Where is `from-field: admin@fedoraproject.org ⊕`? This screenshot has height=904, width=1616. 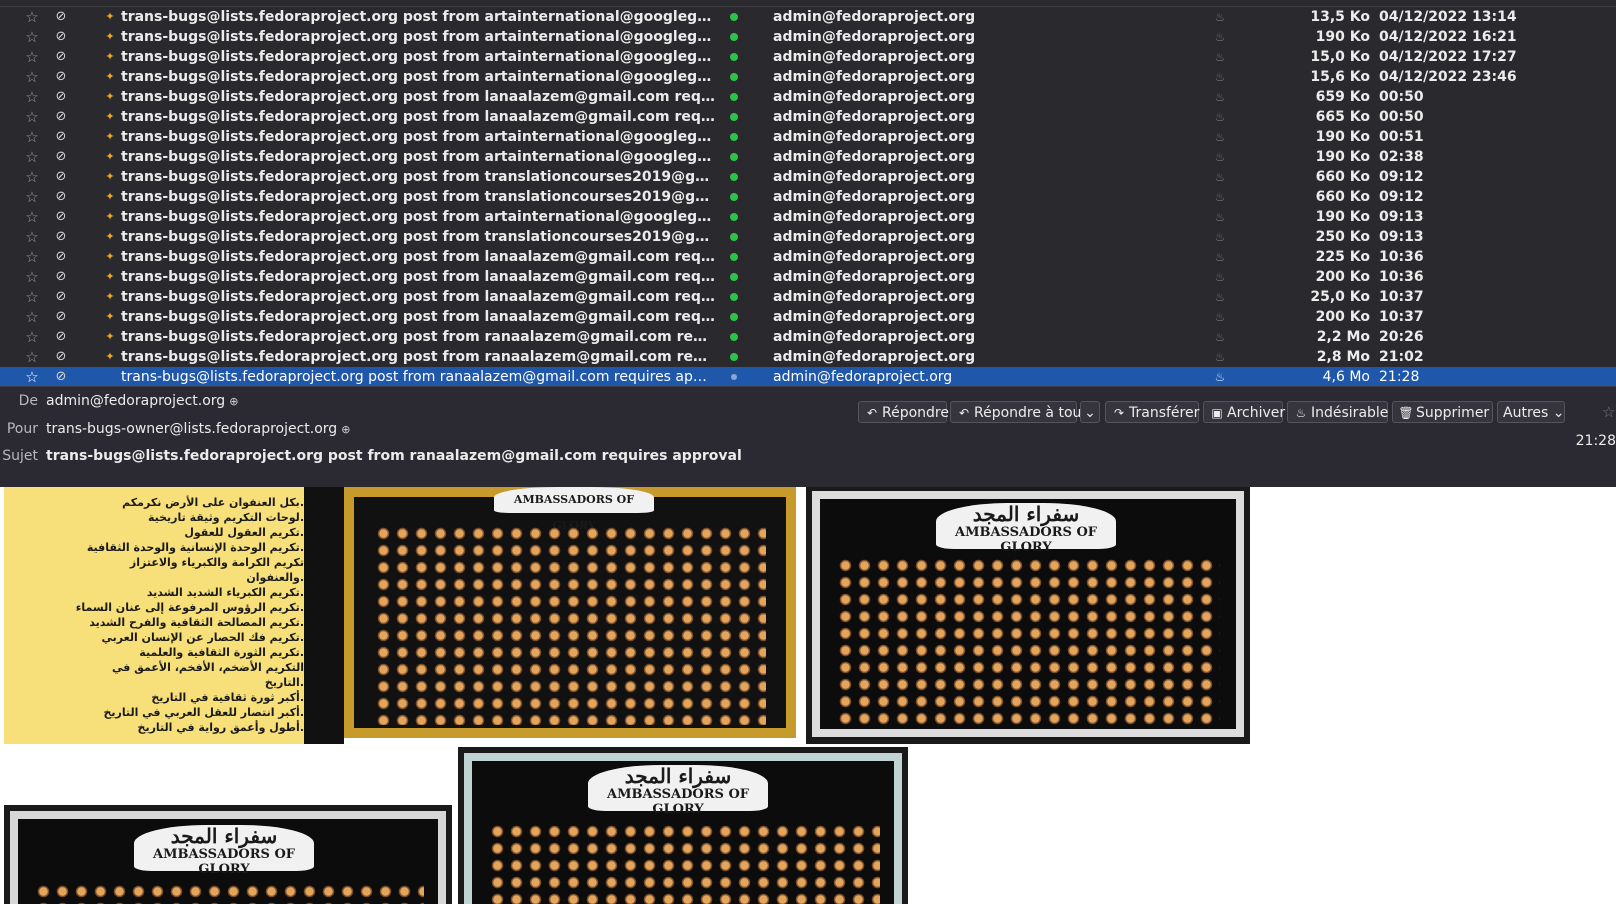
from-field: admin@fedoraproject.org ⊕ is located at coordinates (142, 401).